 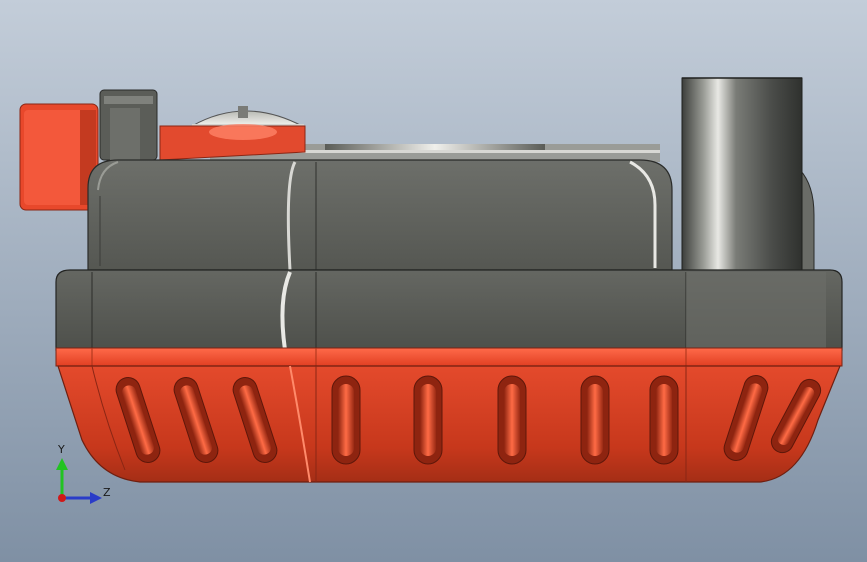 I want to click on z-axis-label: Z, so click(x=107, y=492).